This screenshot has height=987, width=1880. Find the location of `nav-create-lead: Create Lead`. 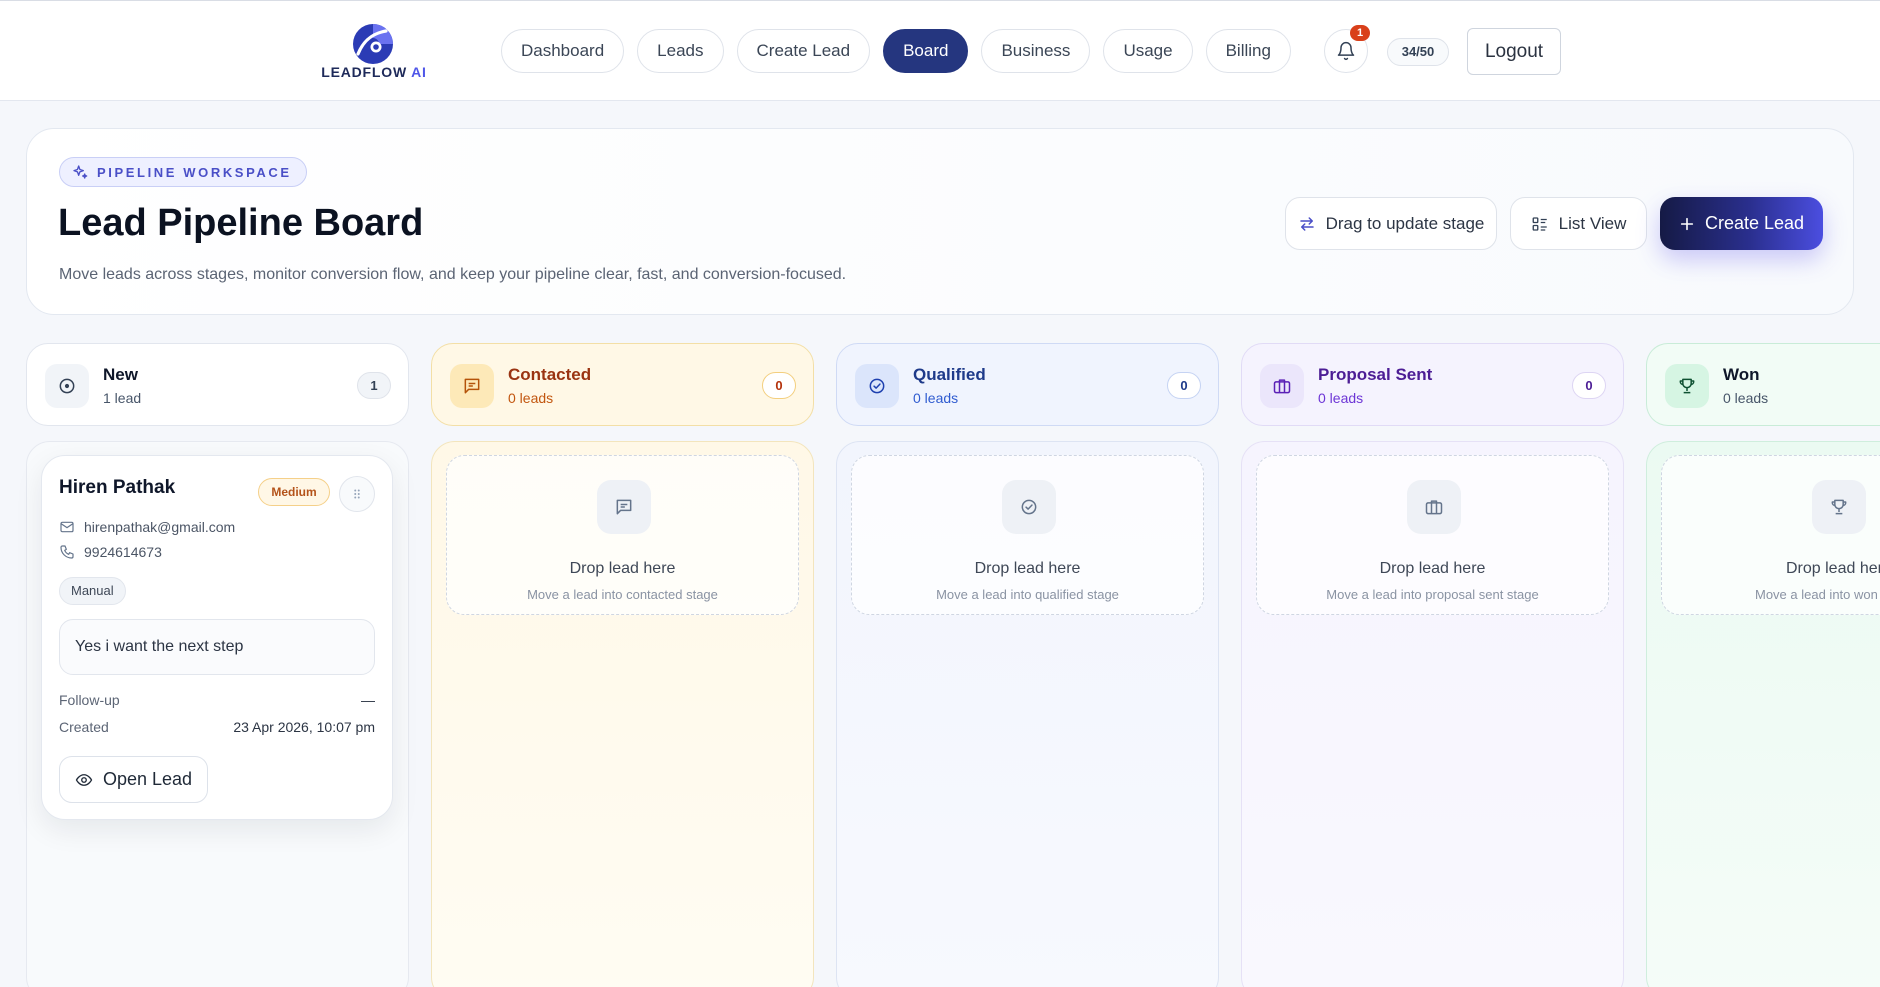

nav-create-lead: Create Lead is located at coordinates (803, 51).